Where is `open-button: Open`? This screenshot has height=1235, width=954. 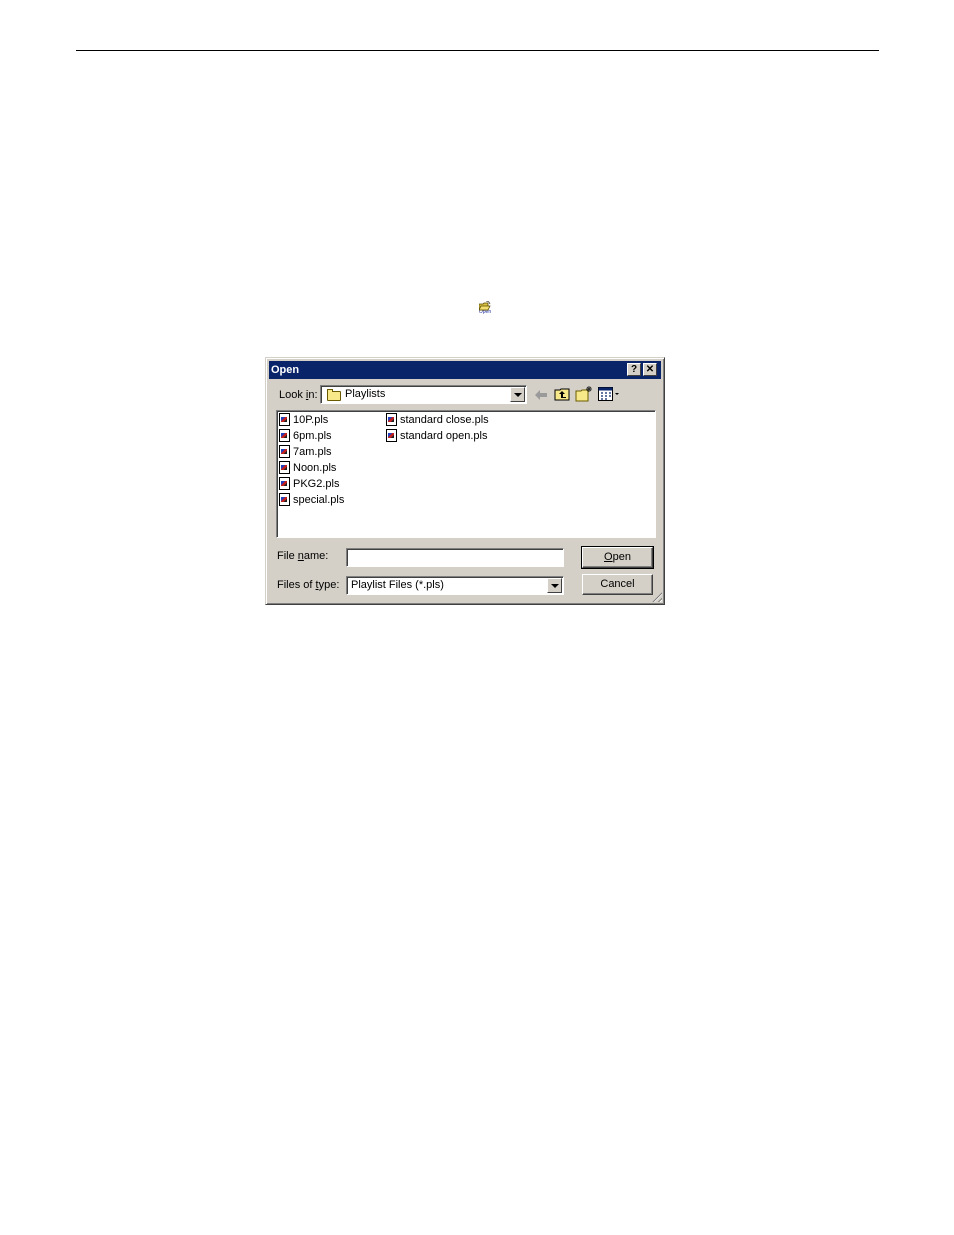
open-button: Open is located at coordinates (617, 557).